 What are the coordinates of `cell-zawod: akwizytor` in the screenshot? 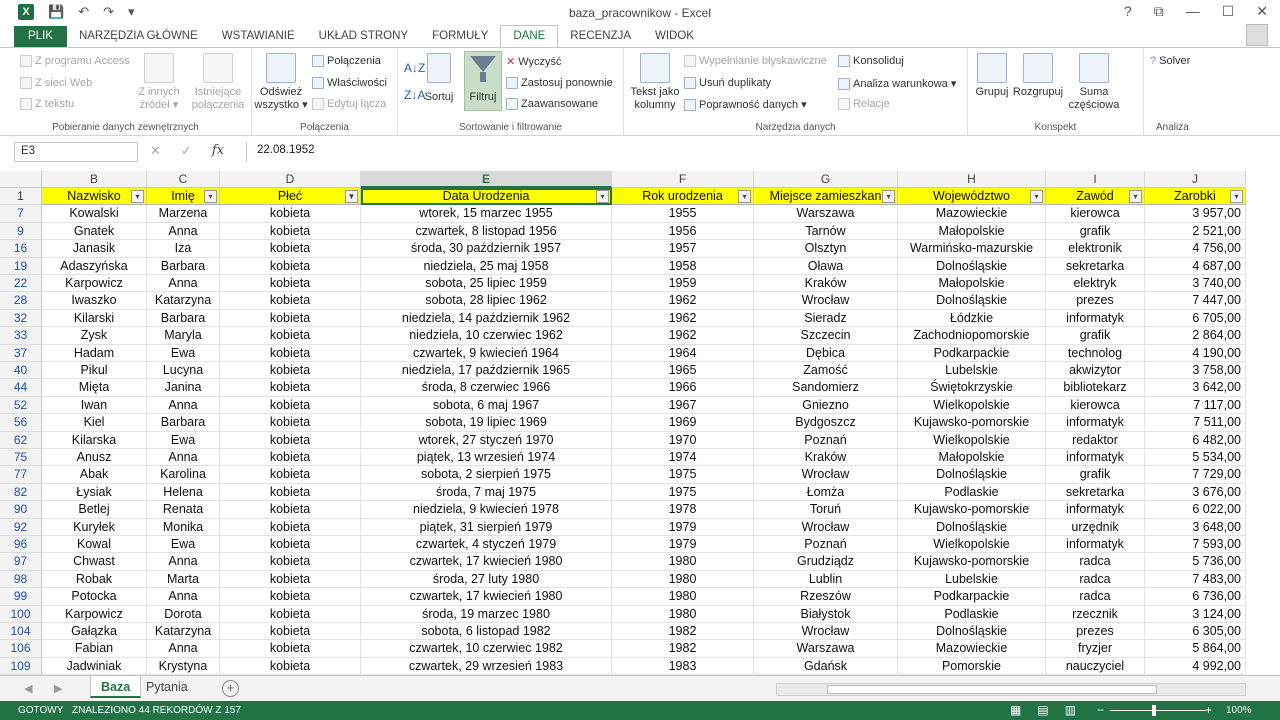 It's located at (1095, 371).